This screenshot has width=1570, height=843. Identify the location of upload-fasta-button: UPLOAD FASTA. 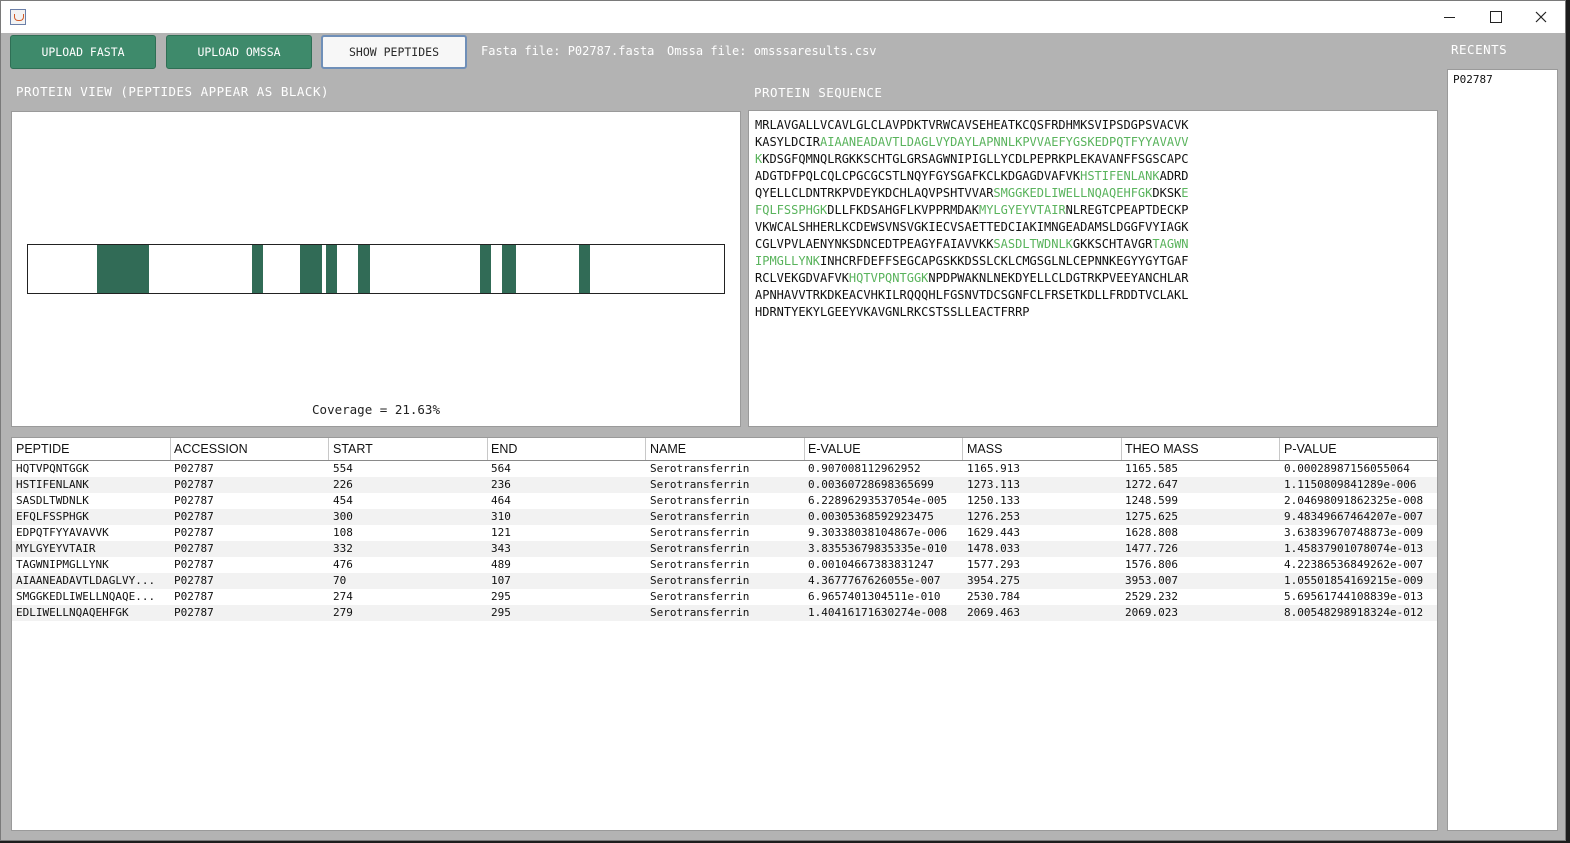
(83, 52).